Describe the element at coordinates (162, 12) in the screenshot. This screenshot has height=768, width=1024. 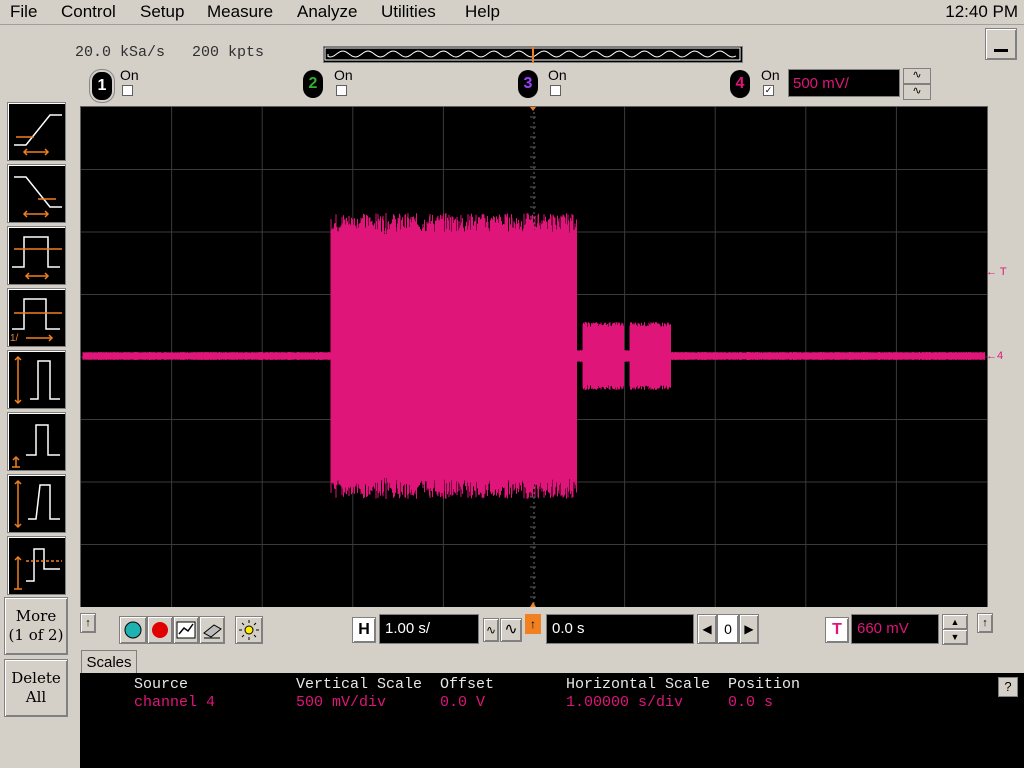
I see `menu-setup: Setup` at that location.